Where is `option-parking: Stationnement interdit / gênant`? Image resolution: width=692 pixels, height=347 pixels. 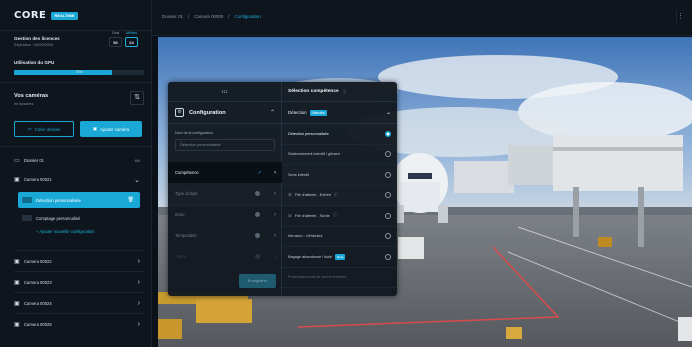
option-parking: Stationnement interdit / gênant is located at coordinates (339, 155).